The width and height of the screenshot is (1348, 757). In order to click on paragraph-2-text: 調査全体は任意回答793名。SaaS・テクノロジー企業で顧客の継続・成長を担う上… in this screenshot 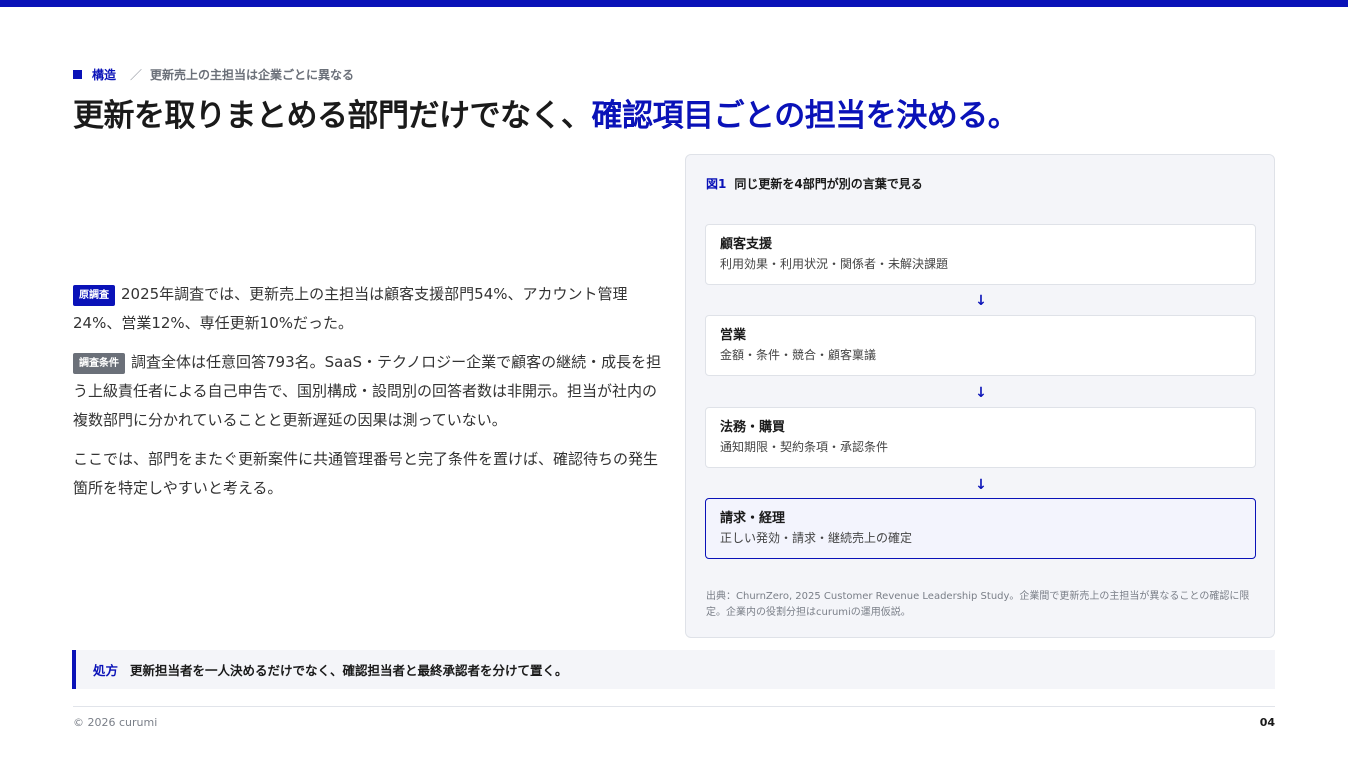, I will do `click(367, 391)`.